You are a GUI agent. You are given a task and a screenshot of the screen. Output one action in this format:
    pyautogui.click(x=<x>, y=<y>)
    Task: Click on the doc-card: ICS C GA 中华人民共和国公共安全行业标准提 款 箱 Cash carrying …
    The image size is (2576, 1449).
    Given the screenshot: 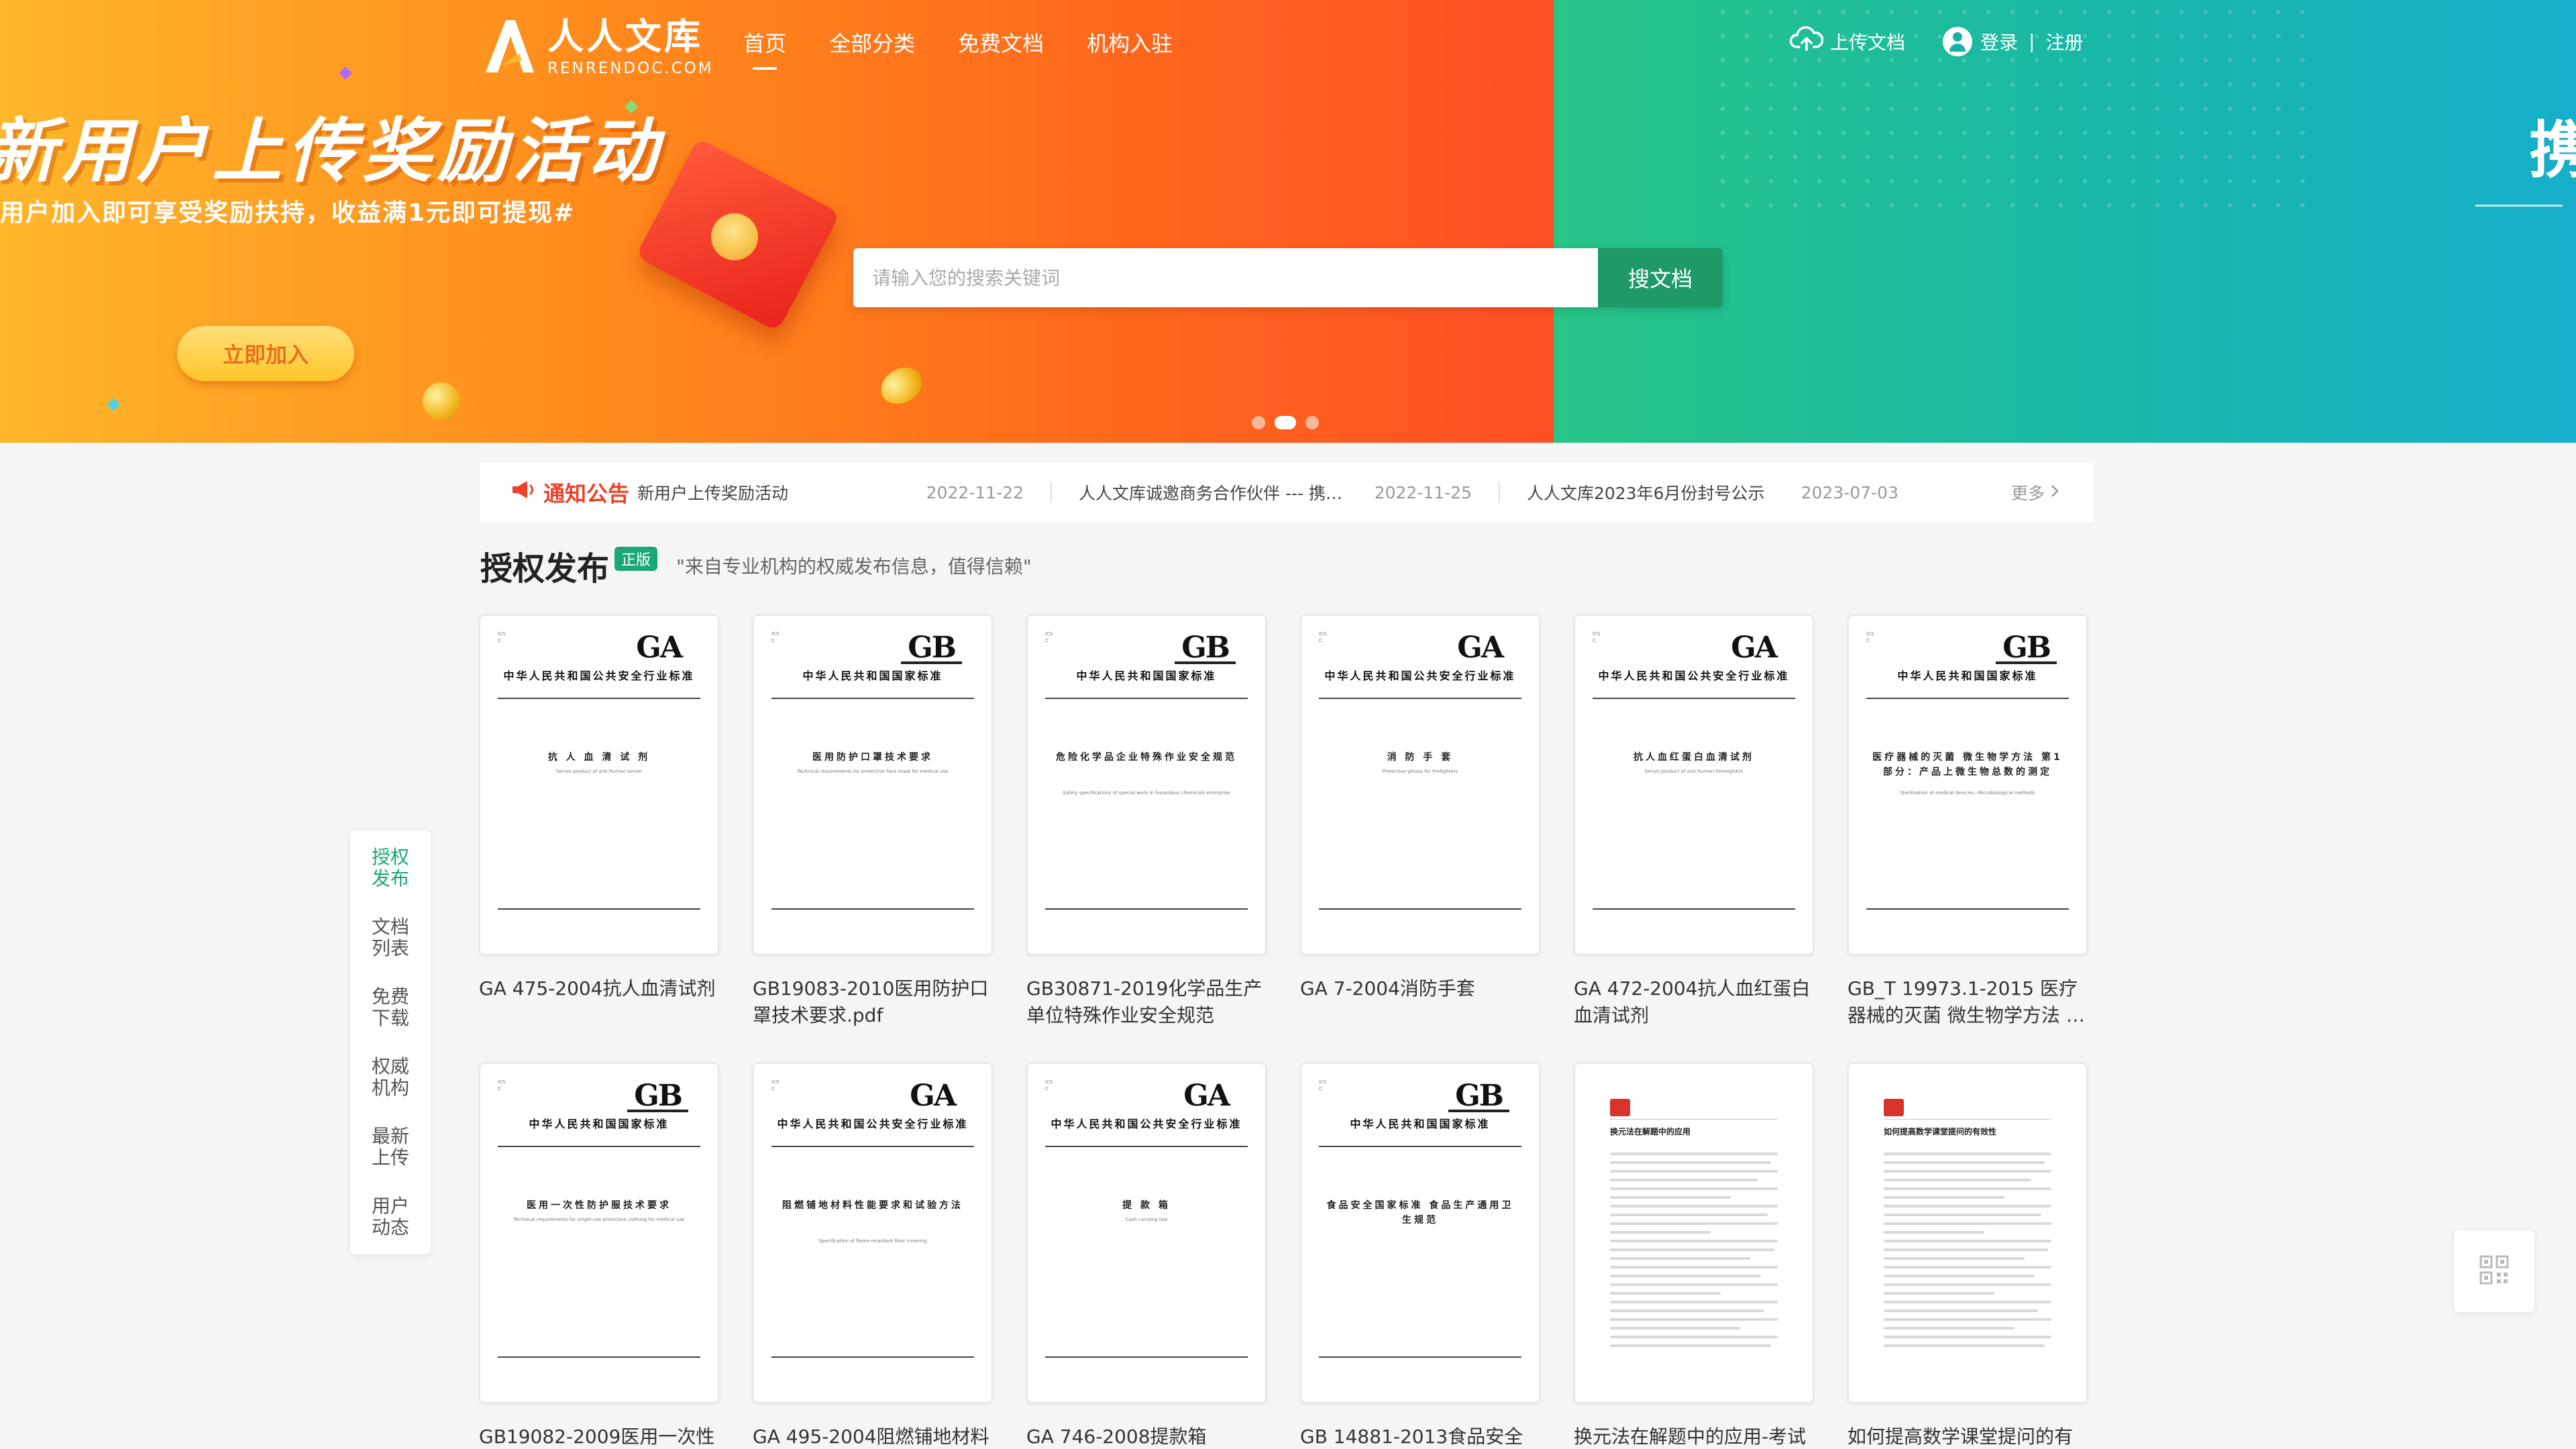 What is the action you would take?
    pyautogui.click(x=1146, y=1256)
    